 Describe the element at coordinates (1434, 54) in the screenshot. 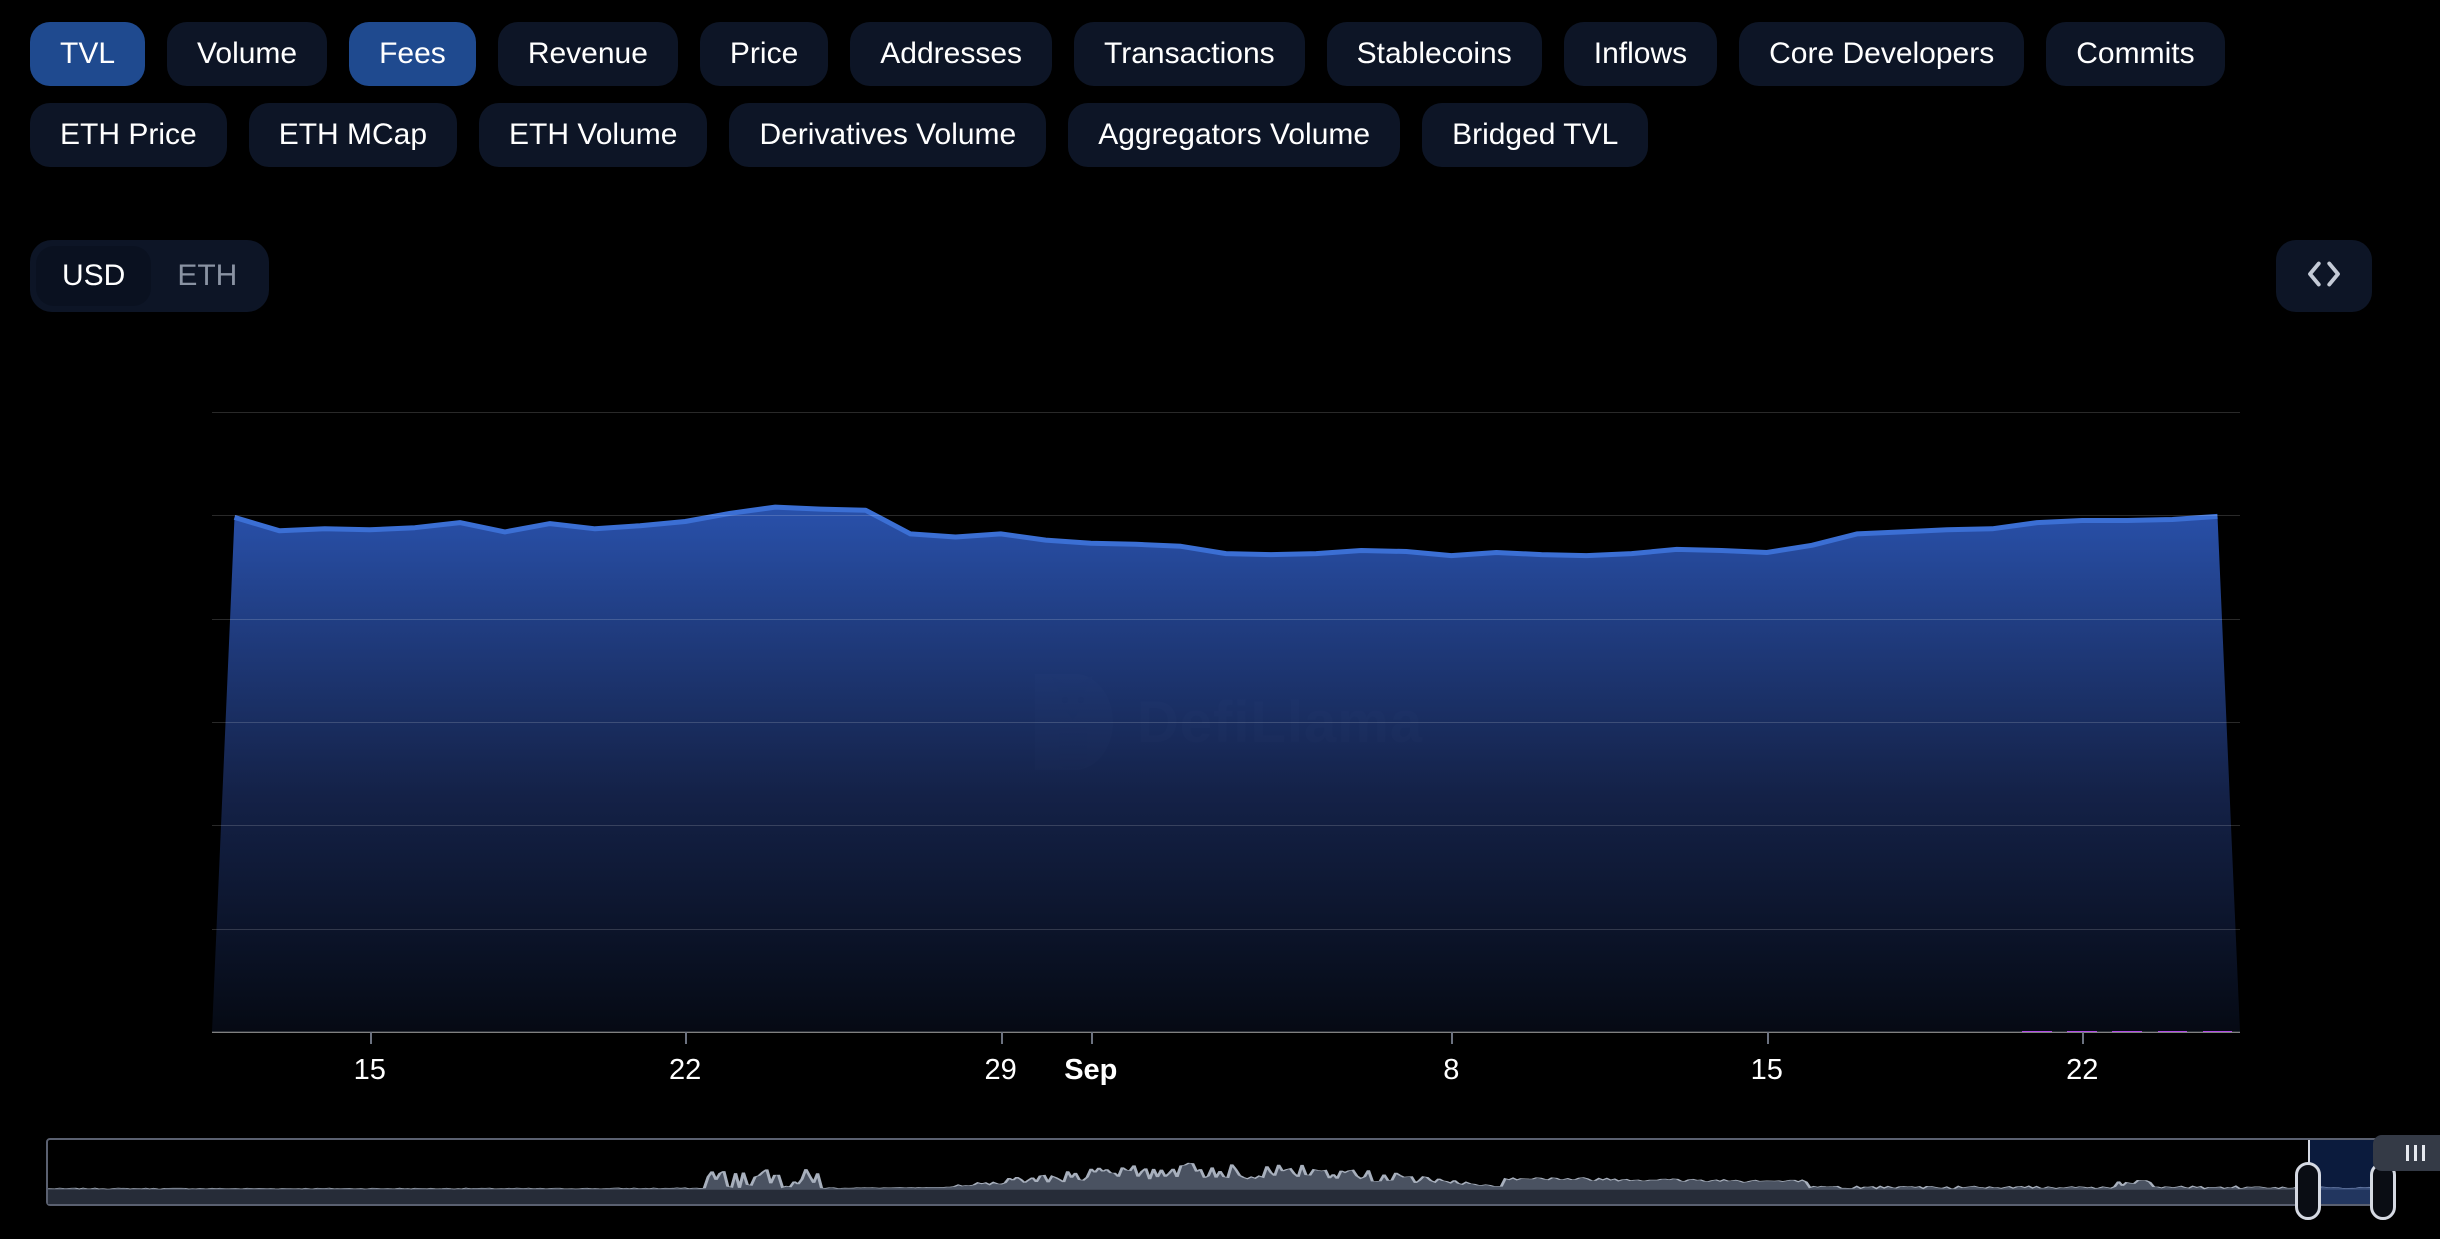

I see `tab-stablecoins: Stablecoins` at that location.